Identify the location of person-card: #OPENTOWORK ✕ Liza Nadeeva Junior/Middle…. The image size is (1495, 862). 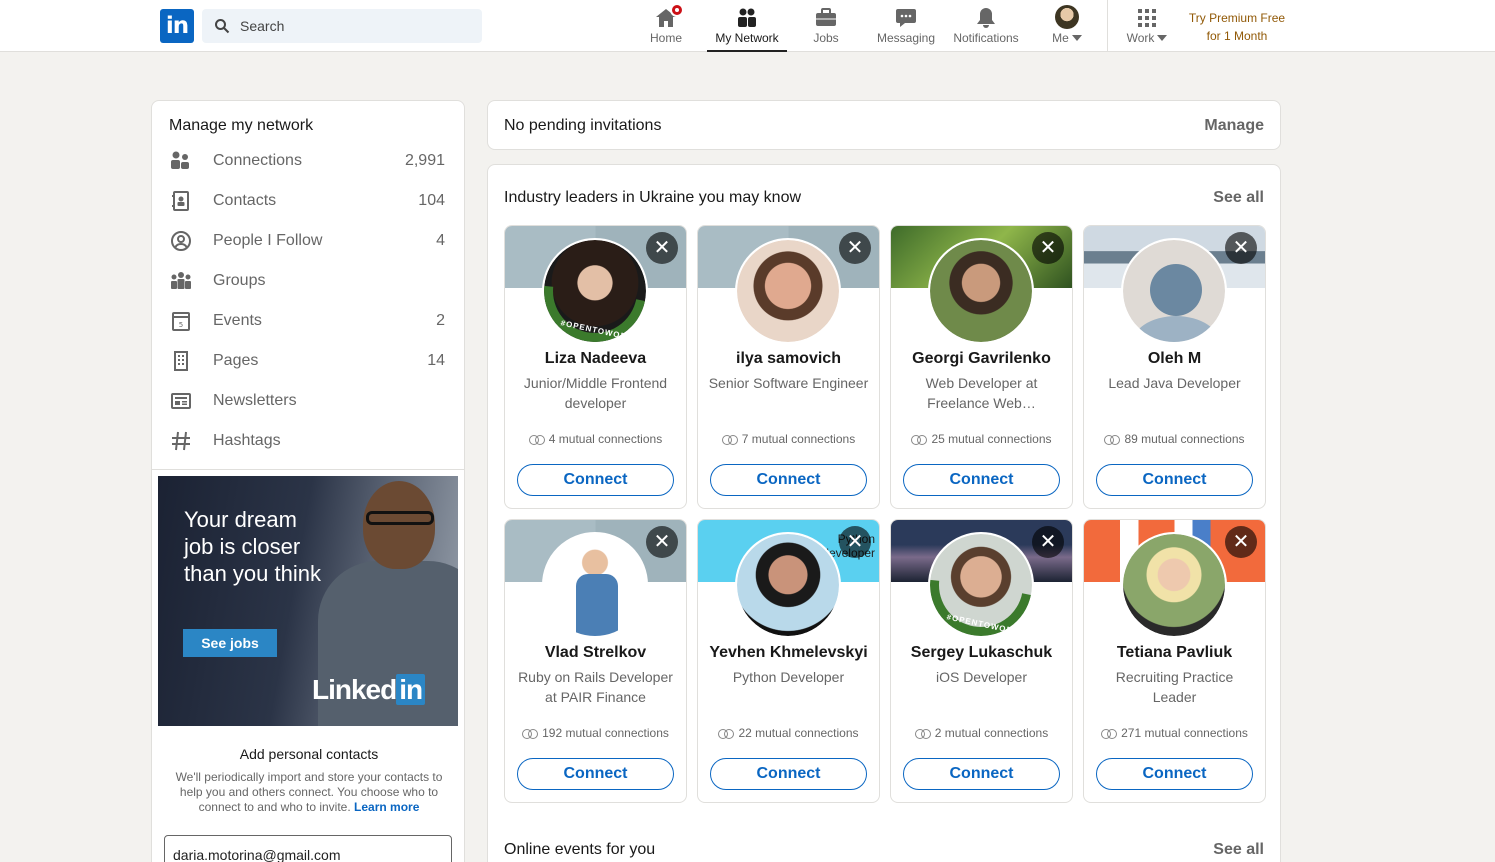
(595, 367).